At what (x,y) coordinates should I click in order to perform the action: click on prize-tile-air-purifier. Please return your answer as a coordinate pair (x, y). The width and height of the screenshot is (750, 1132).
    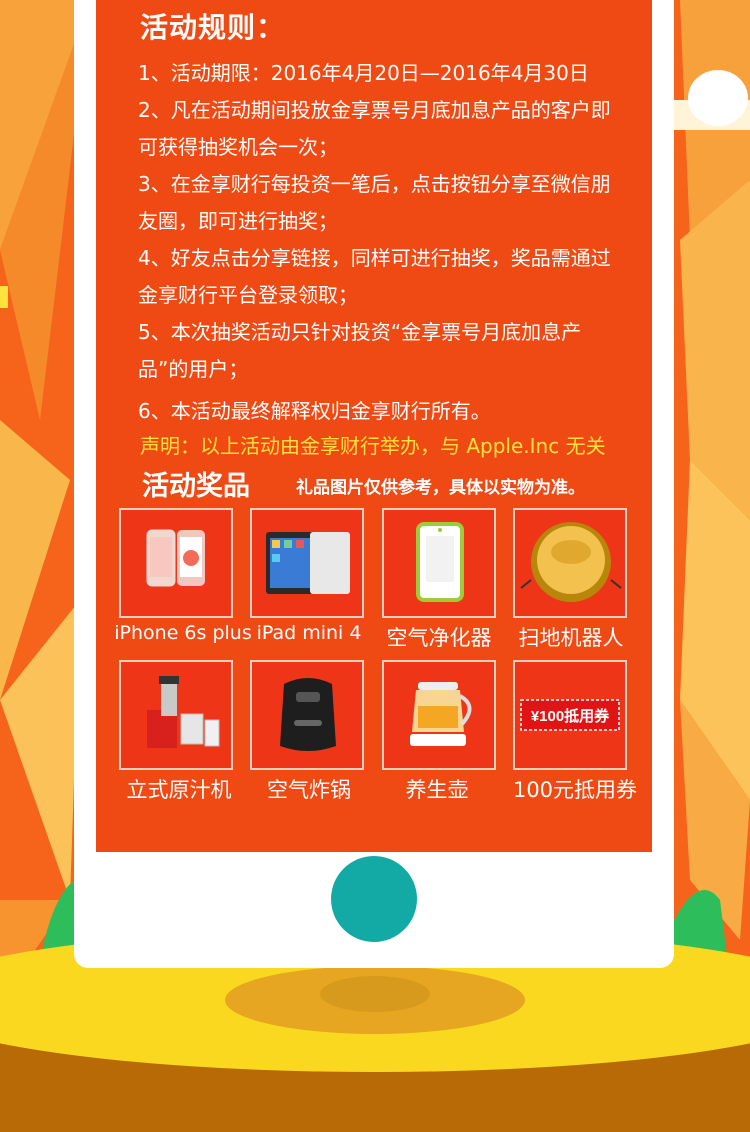
    Looking at the image, I should click on (439, 563).